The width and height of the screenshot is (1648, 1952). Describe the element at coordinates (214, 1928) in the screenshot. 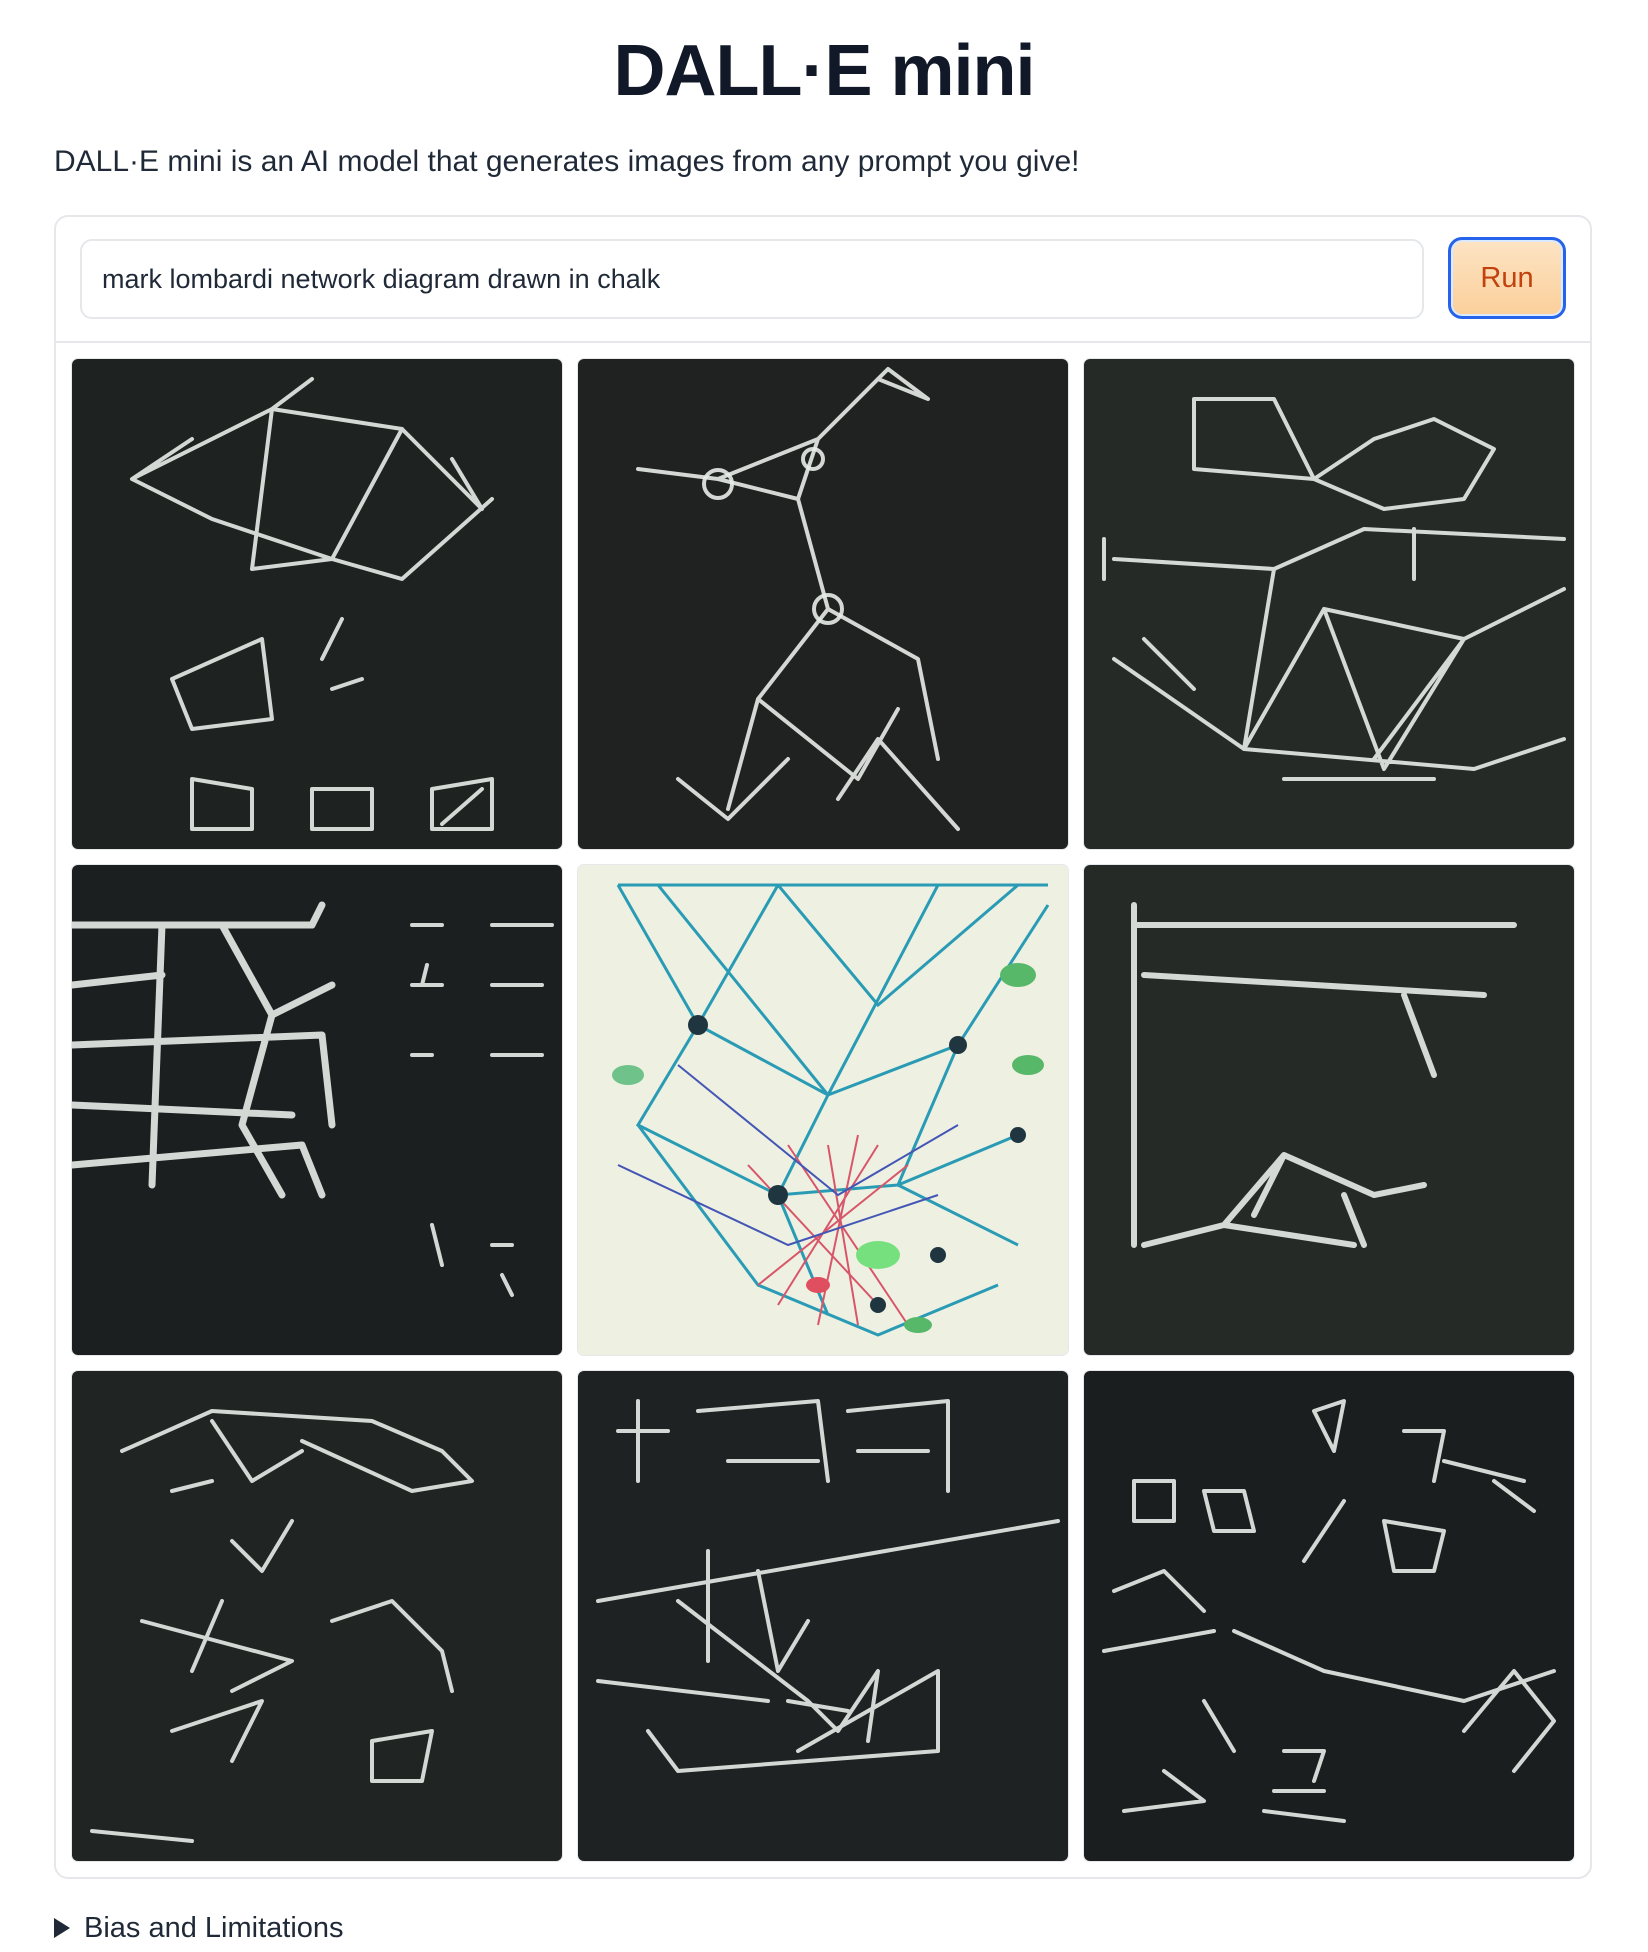

I see `accordion-label: Bias and Limitations` at that location.